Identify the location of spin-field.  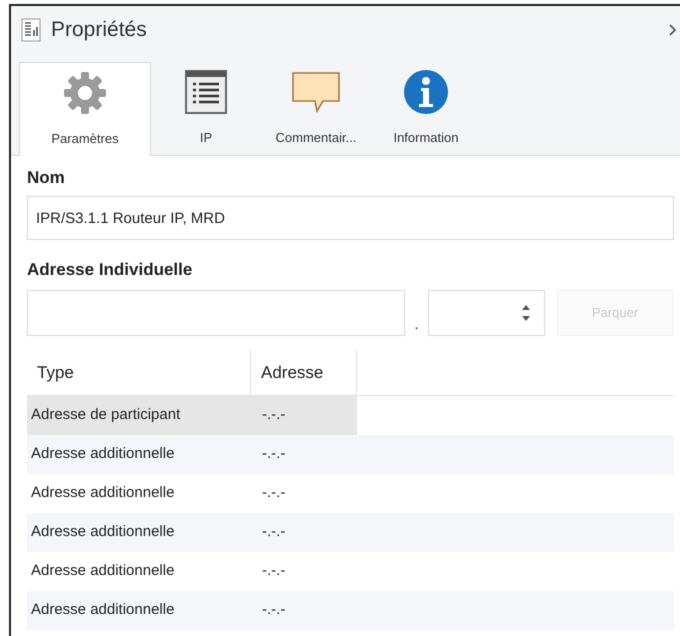
(486, 313).